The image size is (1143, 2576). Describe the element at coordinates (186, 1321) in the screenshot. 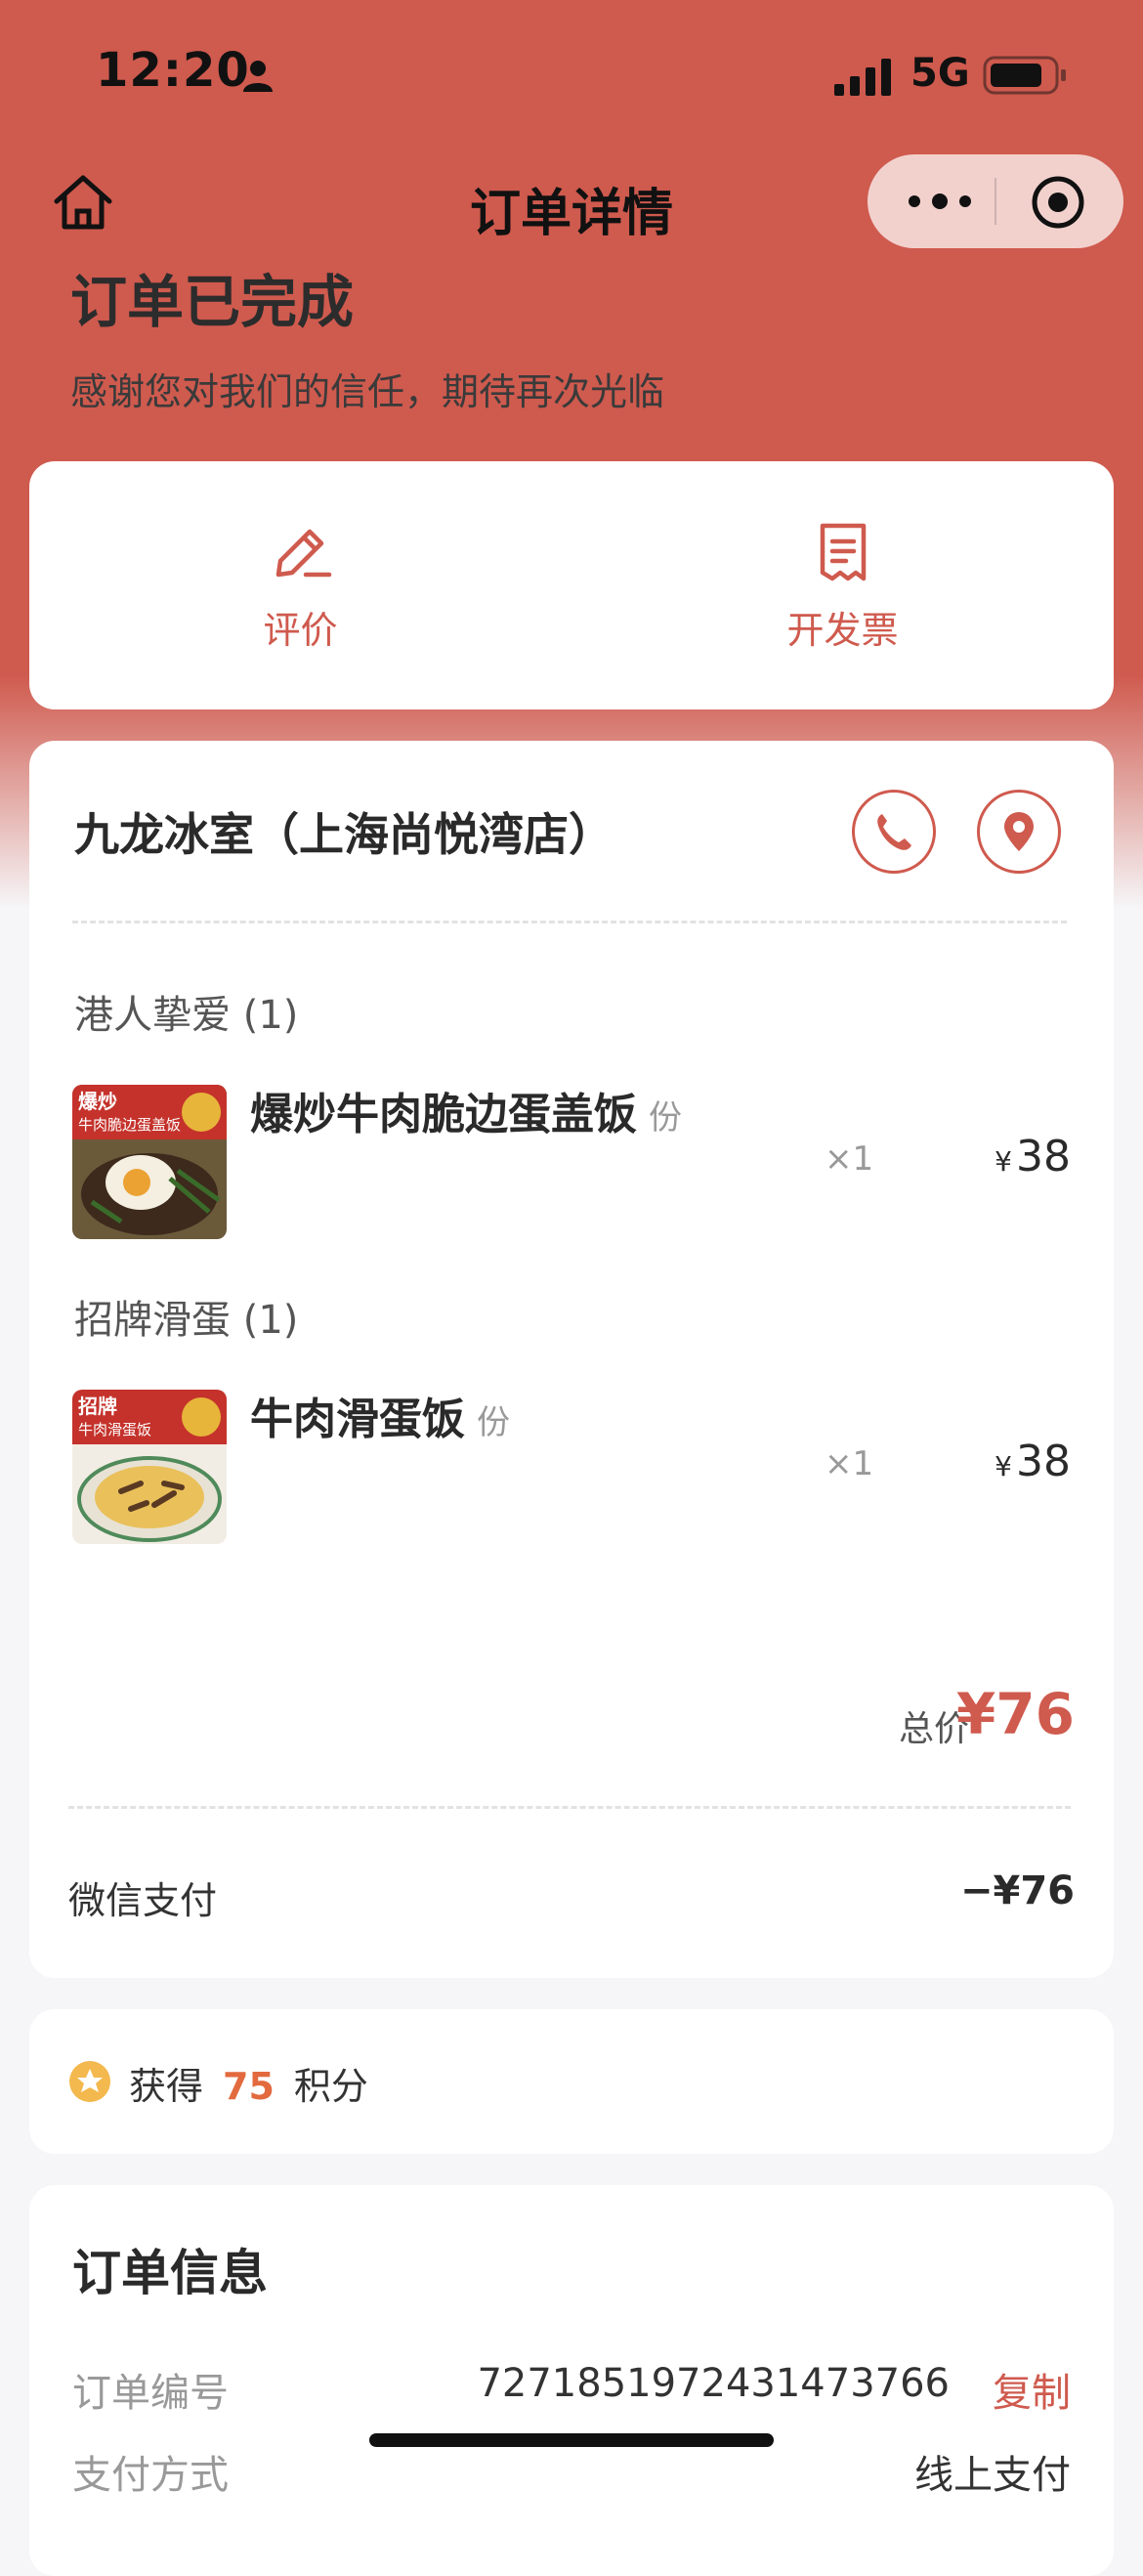

I see `category-label: 招牌滑蛋 (1)` at that location.